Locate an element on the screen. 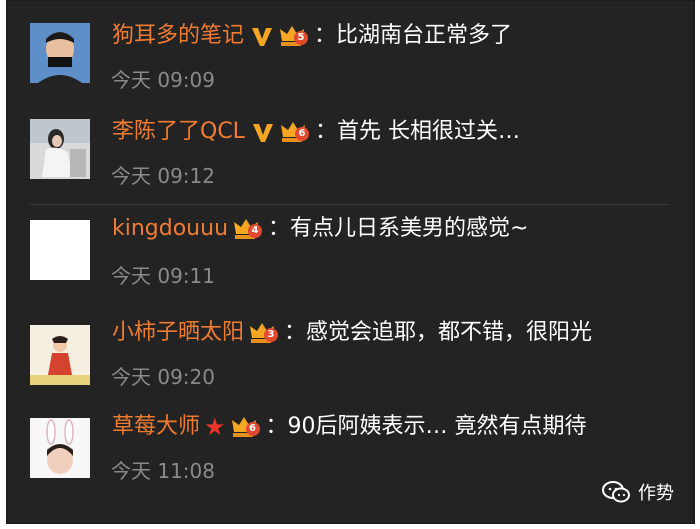 This screenshot has width=700, height=529. comment-text: 感觉会追耶，都不错，很阳光 is located at coordinates (449, 332).